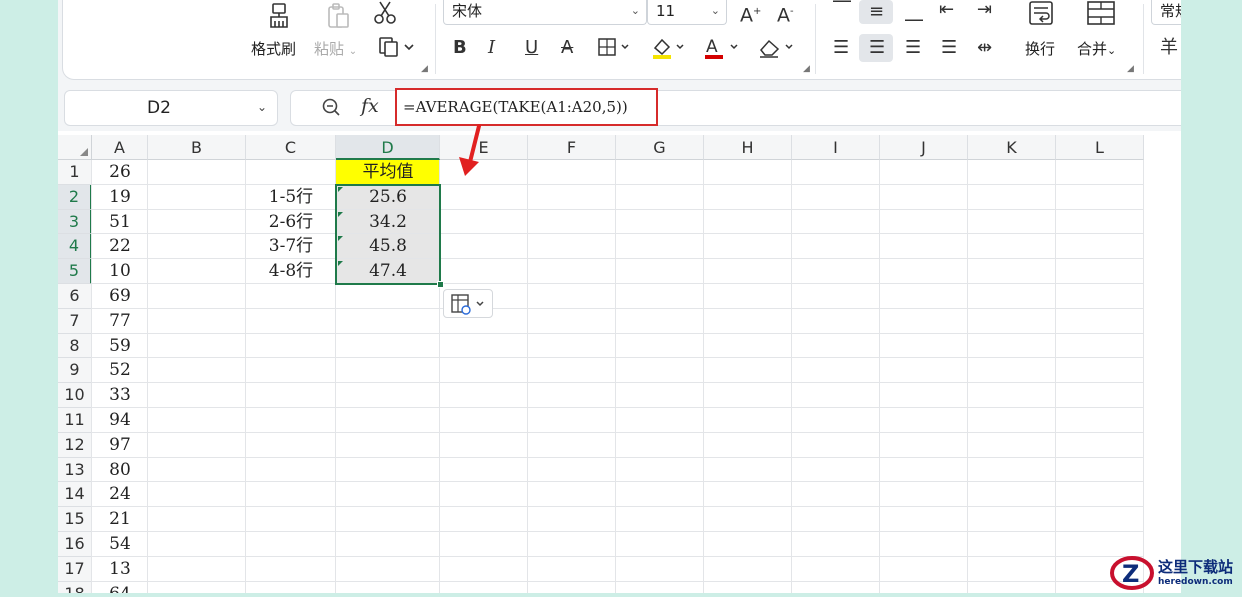 This screenshot has width=1242, height=597. I want to click on underline-icon: U, so click(531, 48).